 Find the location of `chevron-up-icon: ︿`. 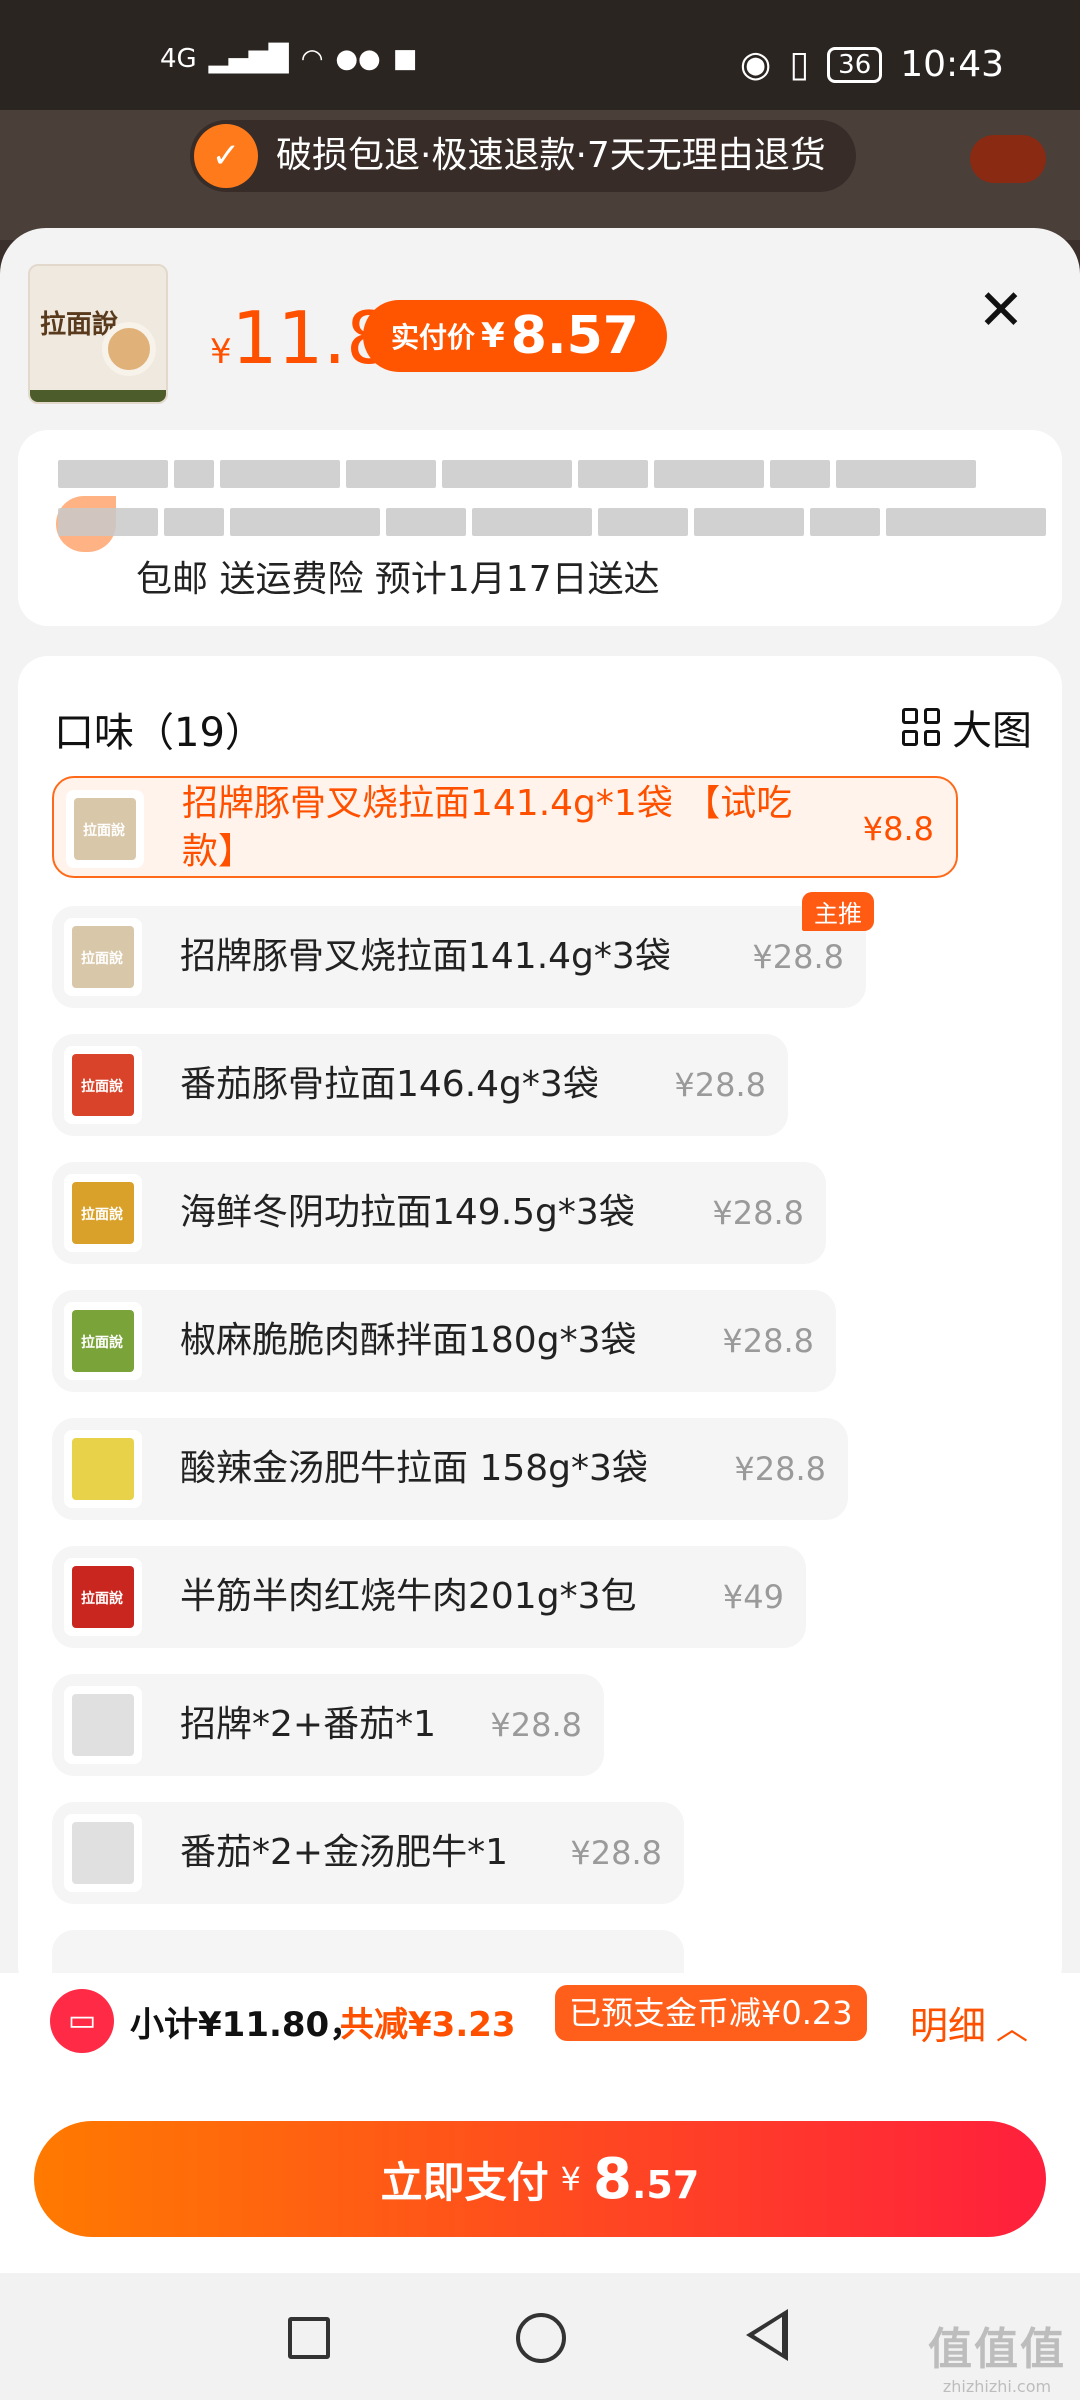

chevron-up-icon: ︿ is located at coordinates (1012, 2028).